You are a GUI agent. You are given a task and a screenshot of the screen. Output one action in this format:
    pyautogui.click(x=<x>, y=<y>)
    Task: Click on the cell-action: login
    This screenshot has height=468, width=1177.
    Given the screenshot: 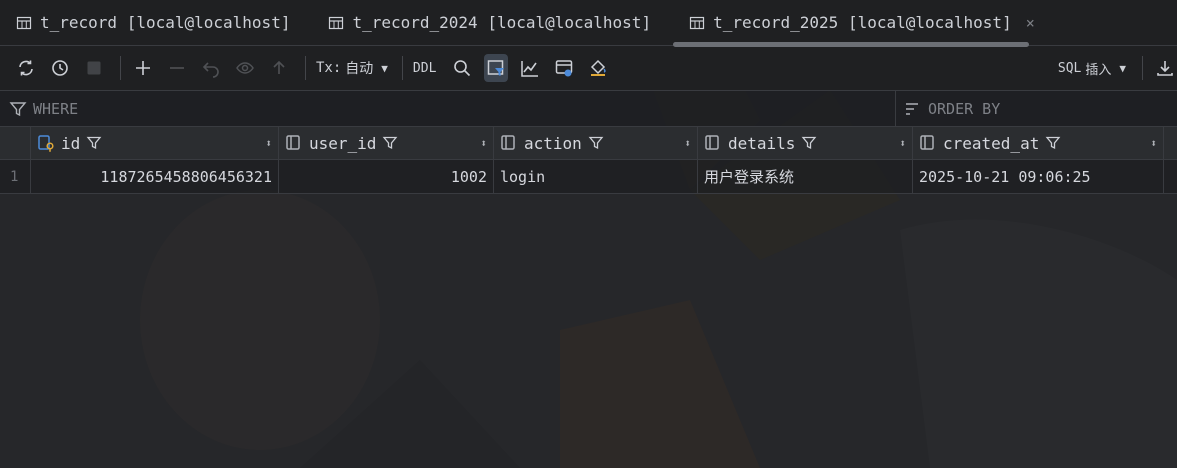 What is the action you would take?
    pyautogui.click(x=596, y=176)
    